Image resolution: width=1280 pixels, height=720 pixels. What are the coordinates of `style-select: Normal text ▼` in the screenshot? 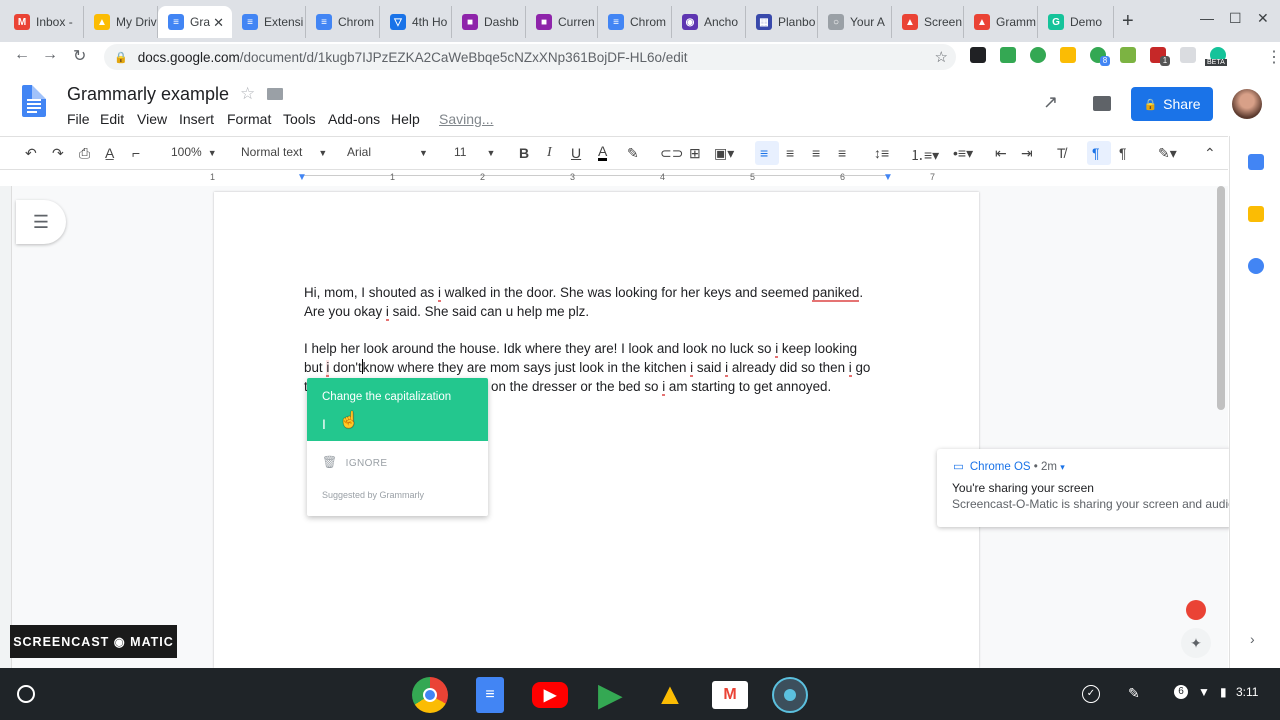 It's located at (284, 152).